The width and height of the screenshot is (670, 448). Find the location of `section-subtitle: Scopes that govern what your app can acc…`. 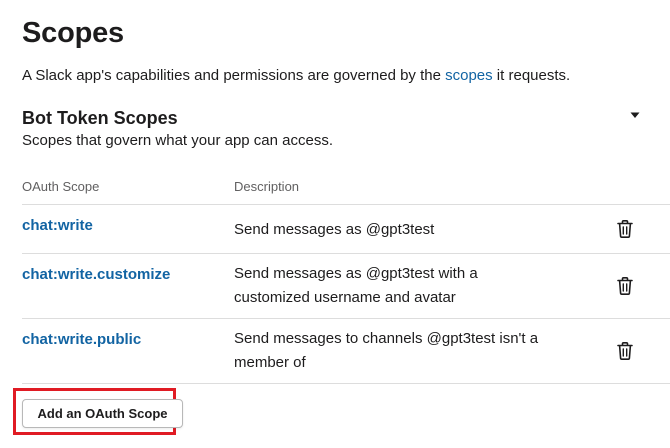

section-subtitle: Scopes that govern what your app can acc… is located at coordinates (178, 140).